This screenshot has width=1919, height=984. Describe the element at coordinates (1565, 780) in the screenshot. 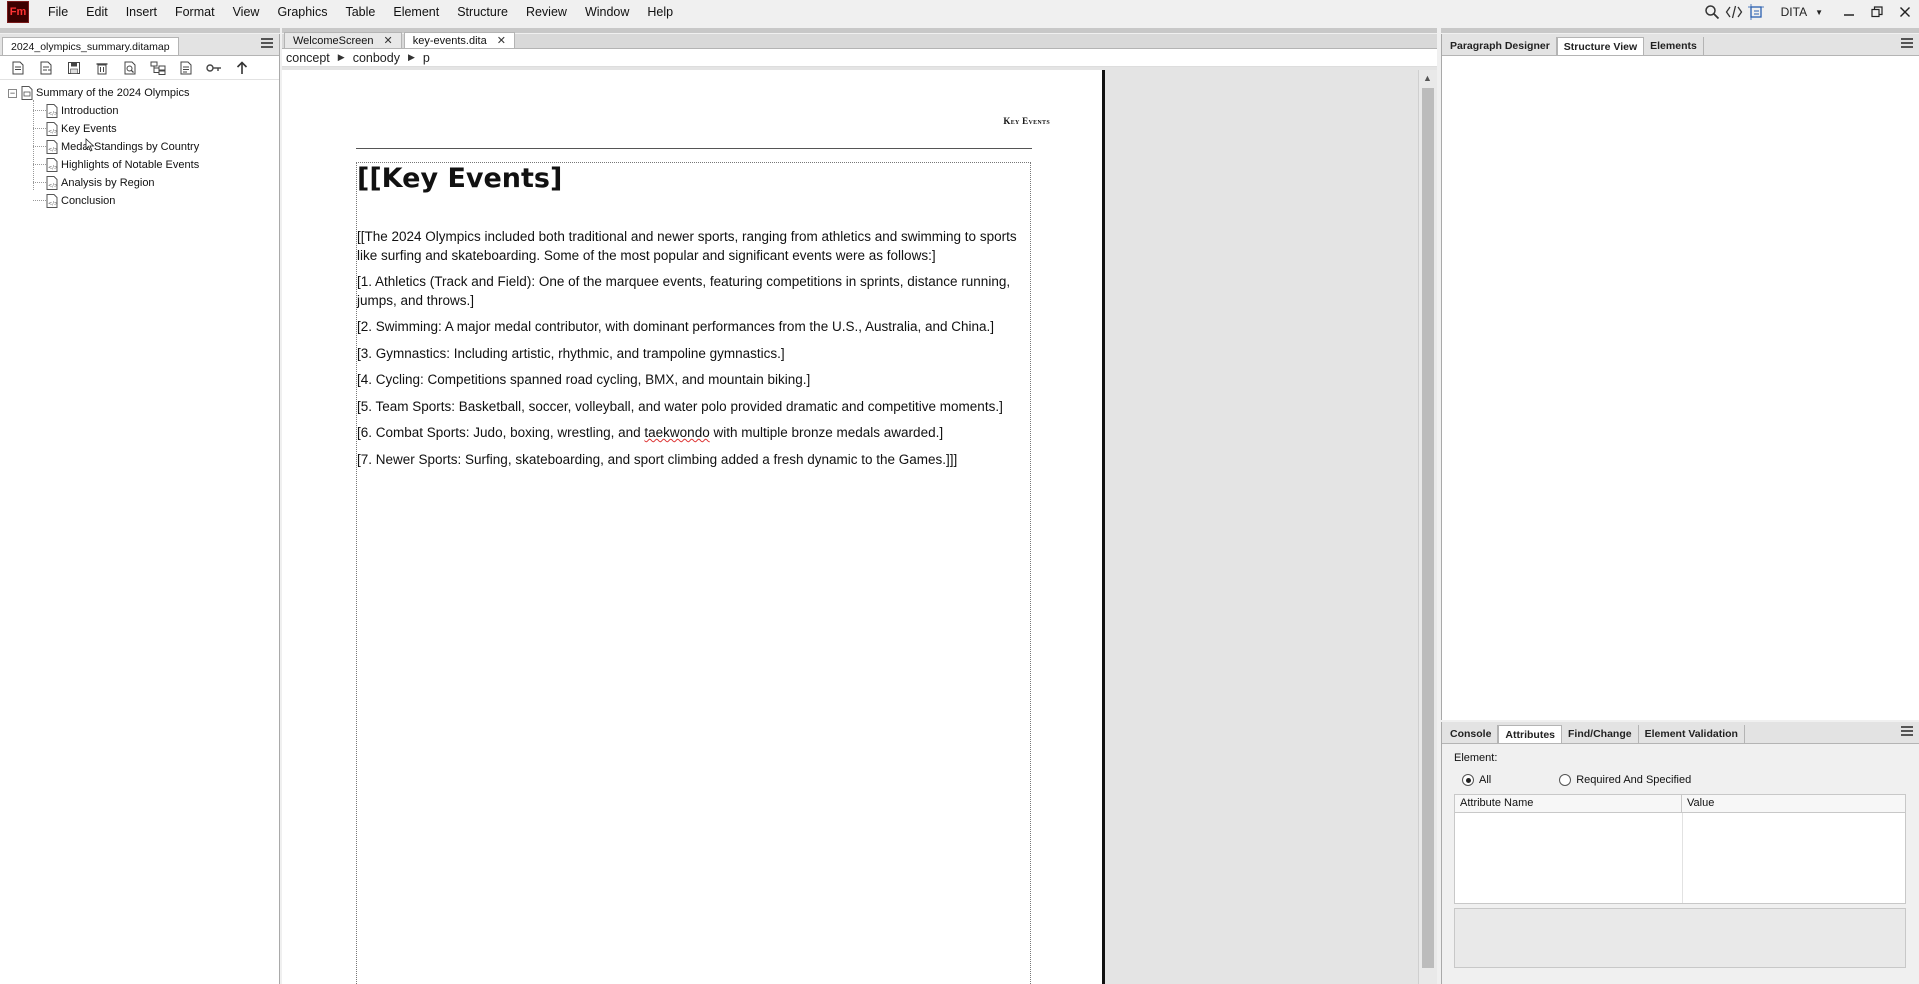

I see `radio-required-specified` at that location.